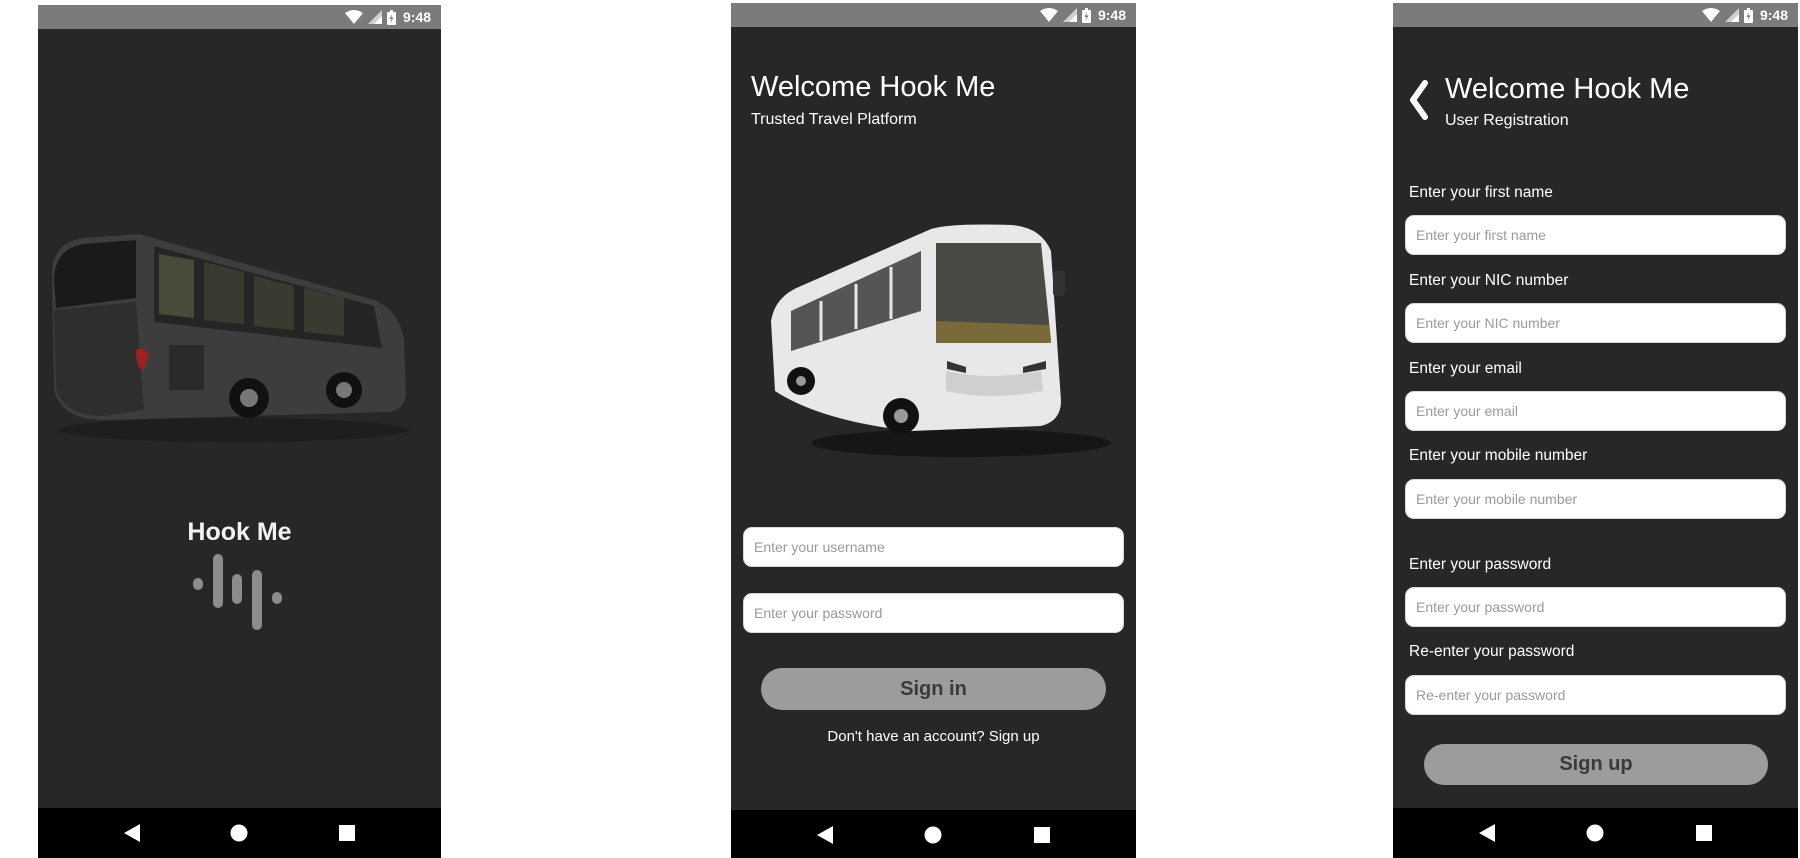  What do you see at coordinates (1492, 651) in the screenshot?
I see `confirm-password-label: Re-enter your password` at bounding box center [1492, 651].